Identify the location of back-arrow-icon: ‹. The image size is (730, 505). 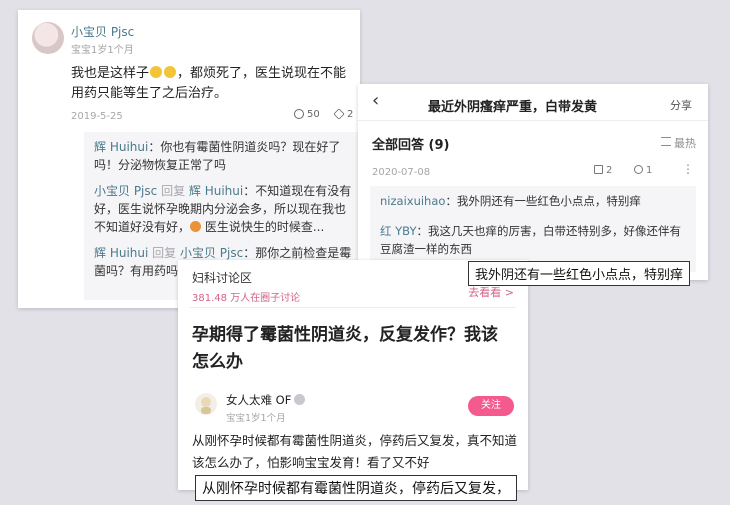
(375, 100).